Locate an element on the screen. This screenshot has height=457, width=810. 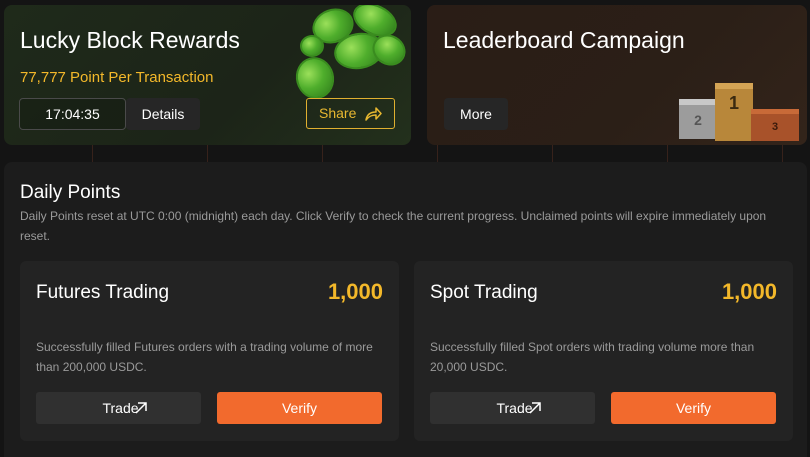
details-button: Details is located at coordinates (163, 114).